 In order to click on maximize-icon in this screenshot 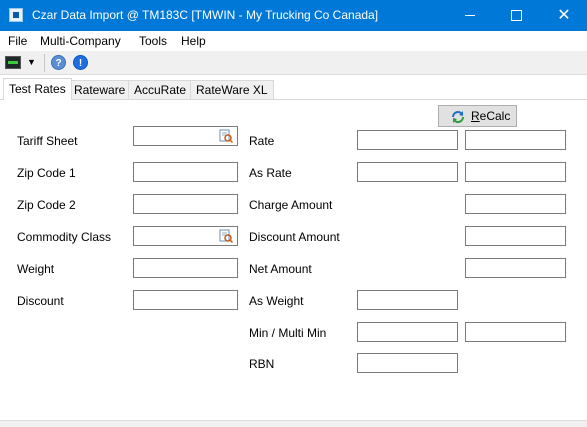, I will do `click(516, 15)`.